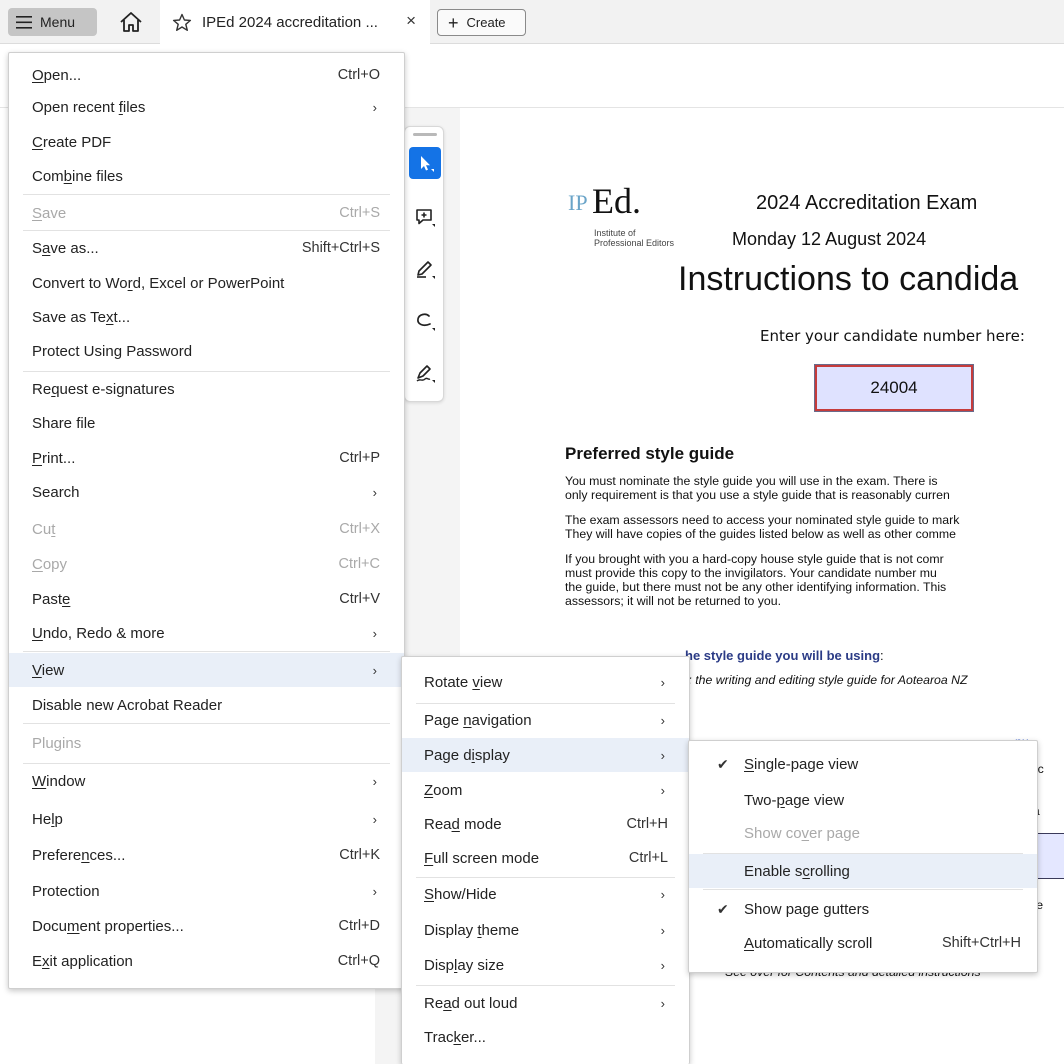 The image size is (1064, 1064). I want to click on page-display-item-automatically-scroll: Automatically scroll Shift+Ctrl+H, so click(863, 943).